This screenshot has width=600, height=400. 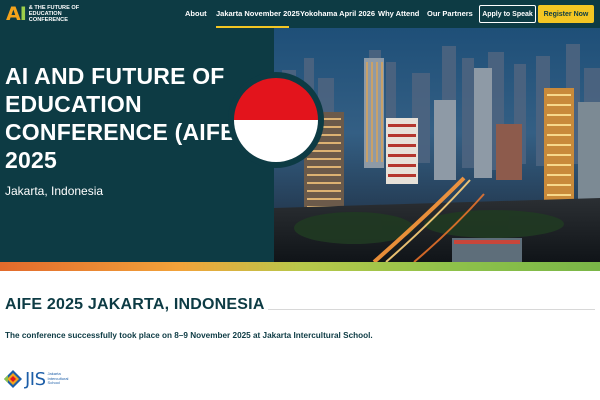 I want to click on jis-wordmark: JIS, so click(x=35, y=379).